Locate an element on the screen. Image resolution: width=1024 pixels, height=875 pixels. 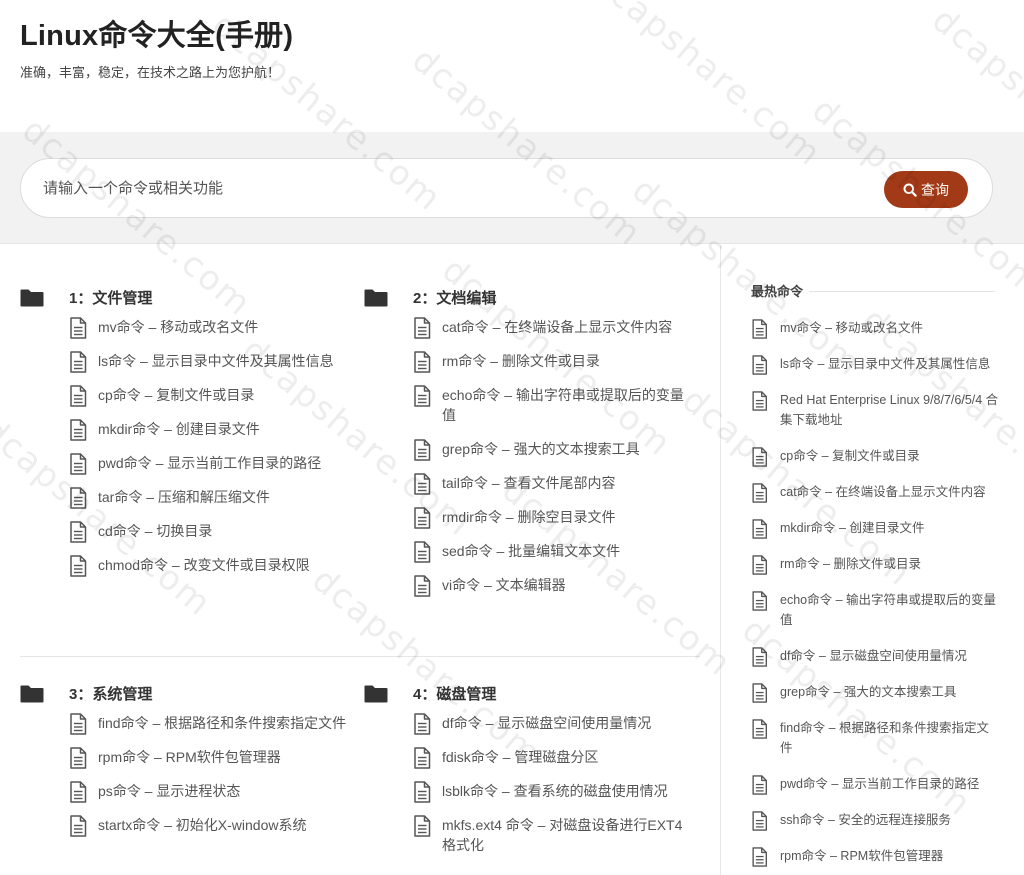
list-item: find命令 – 根据路径和条件搜索指定文件 is located at coordinates (209, 724).